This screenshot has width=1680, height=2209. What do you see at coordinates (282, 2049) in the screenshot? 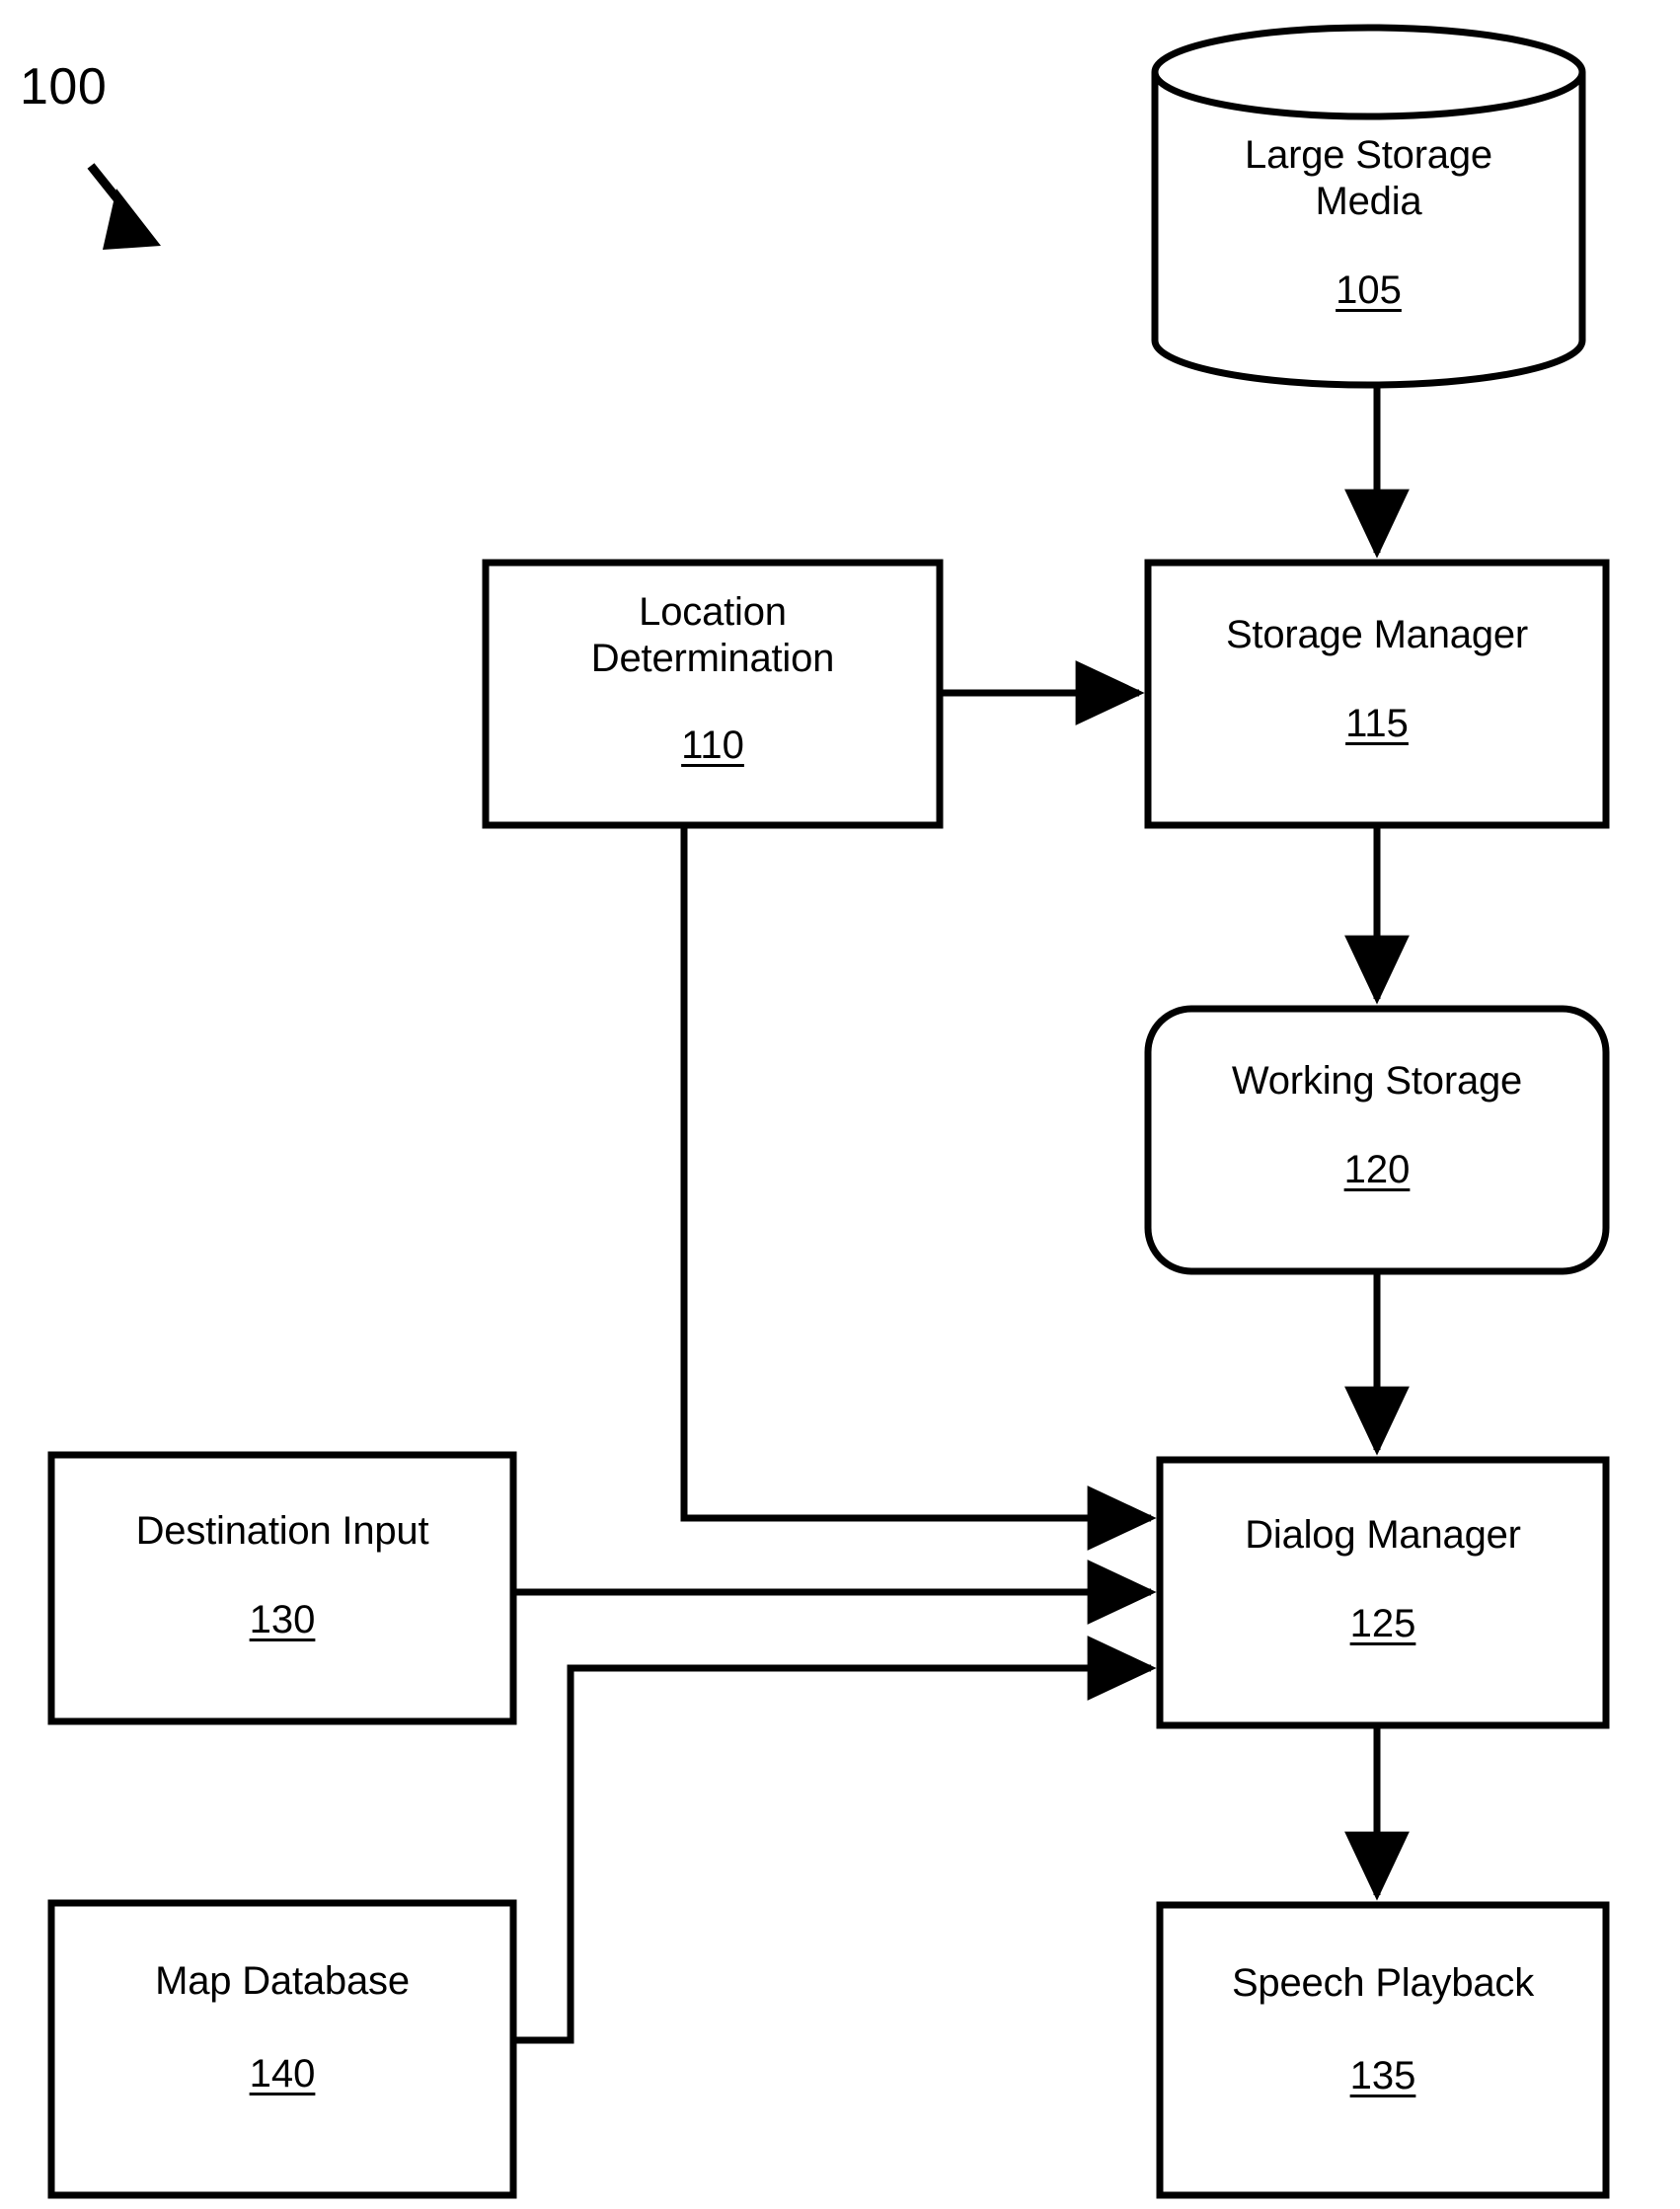
I see `shape-map-database` at bounding box center [282, 2049].